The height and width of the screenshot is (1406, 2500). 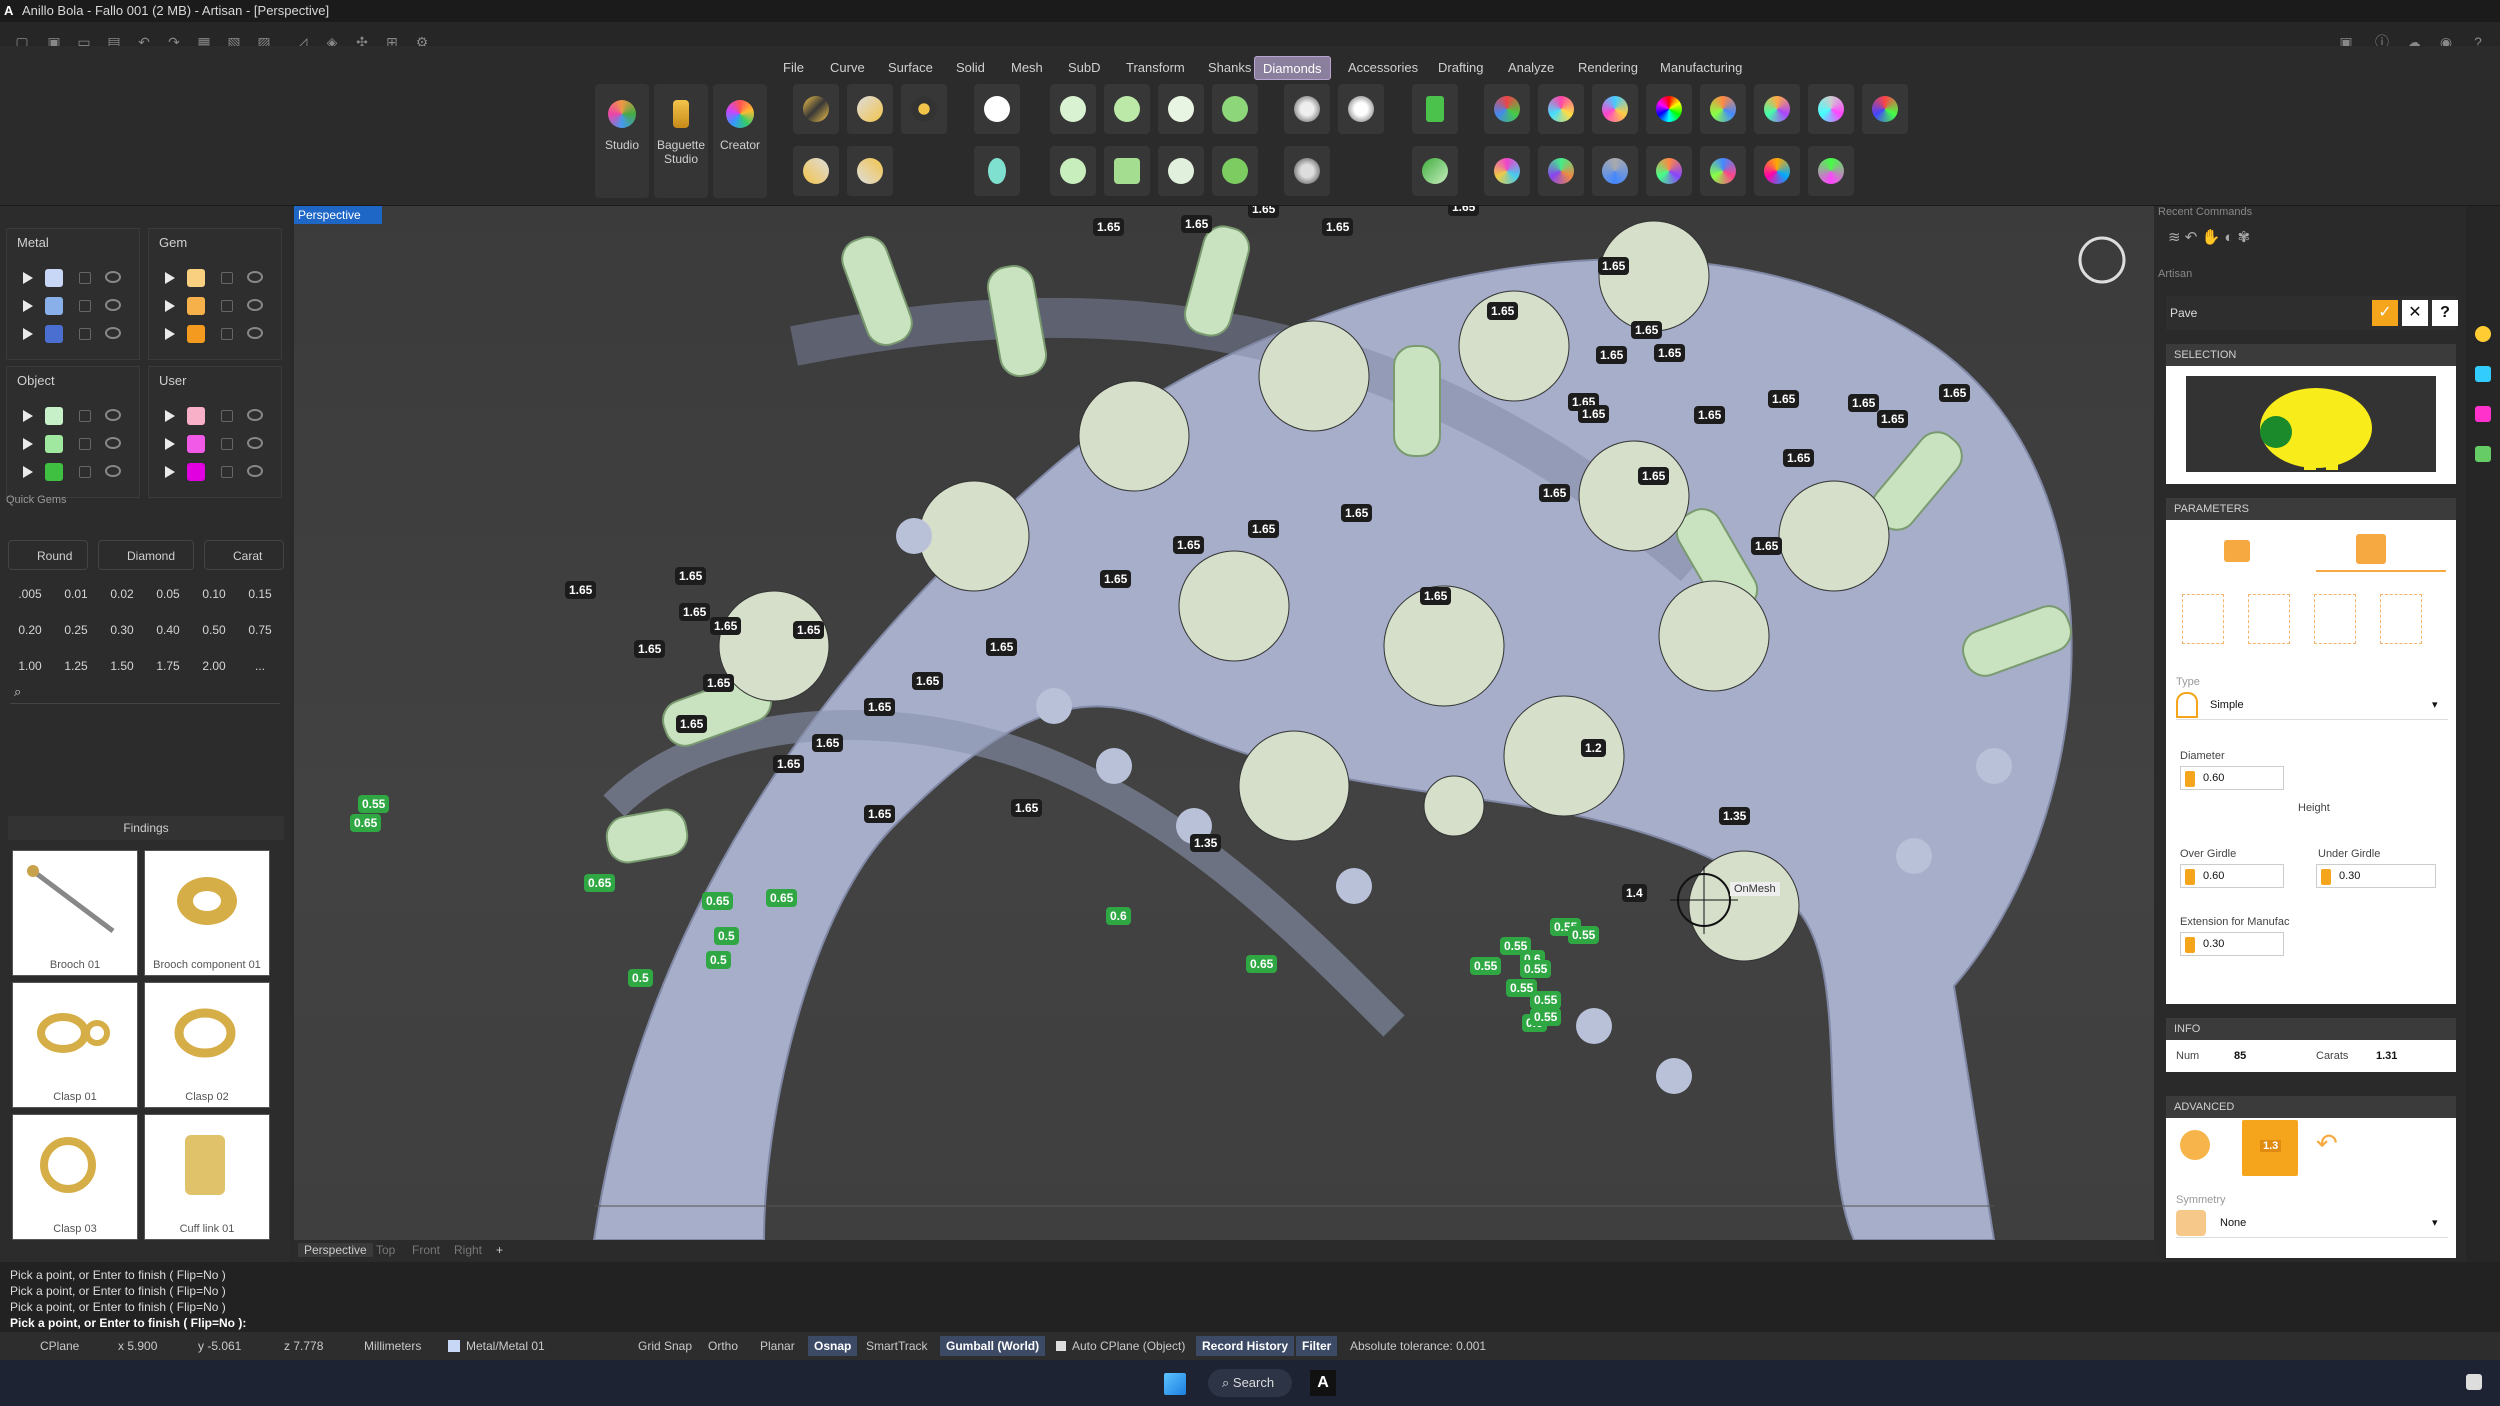 I want to click on gem-cut-tool, so click(x=1831, y=109).